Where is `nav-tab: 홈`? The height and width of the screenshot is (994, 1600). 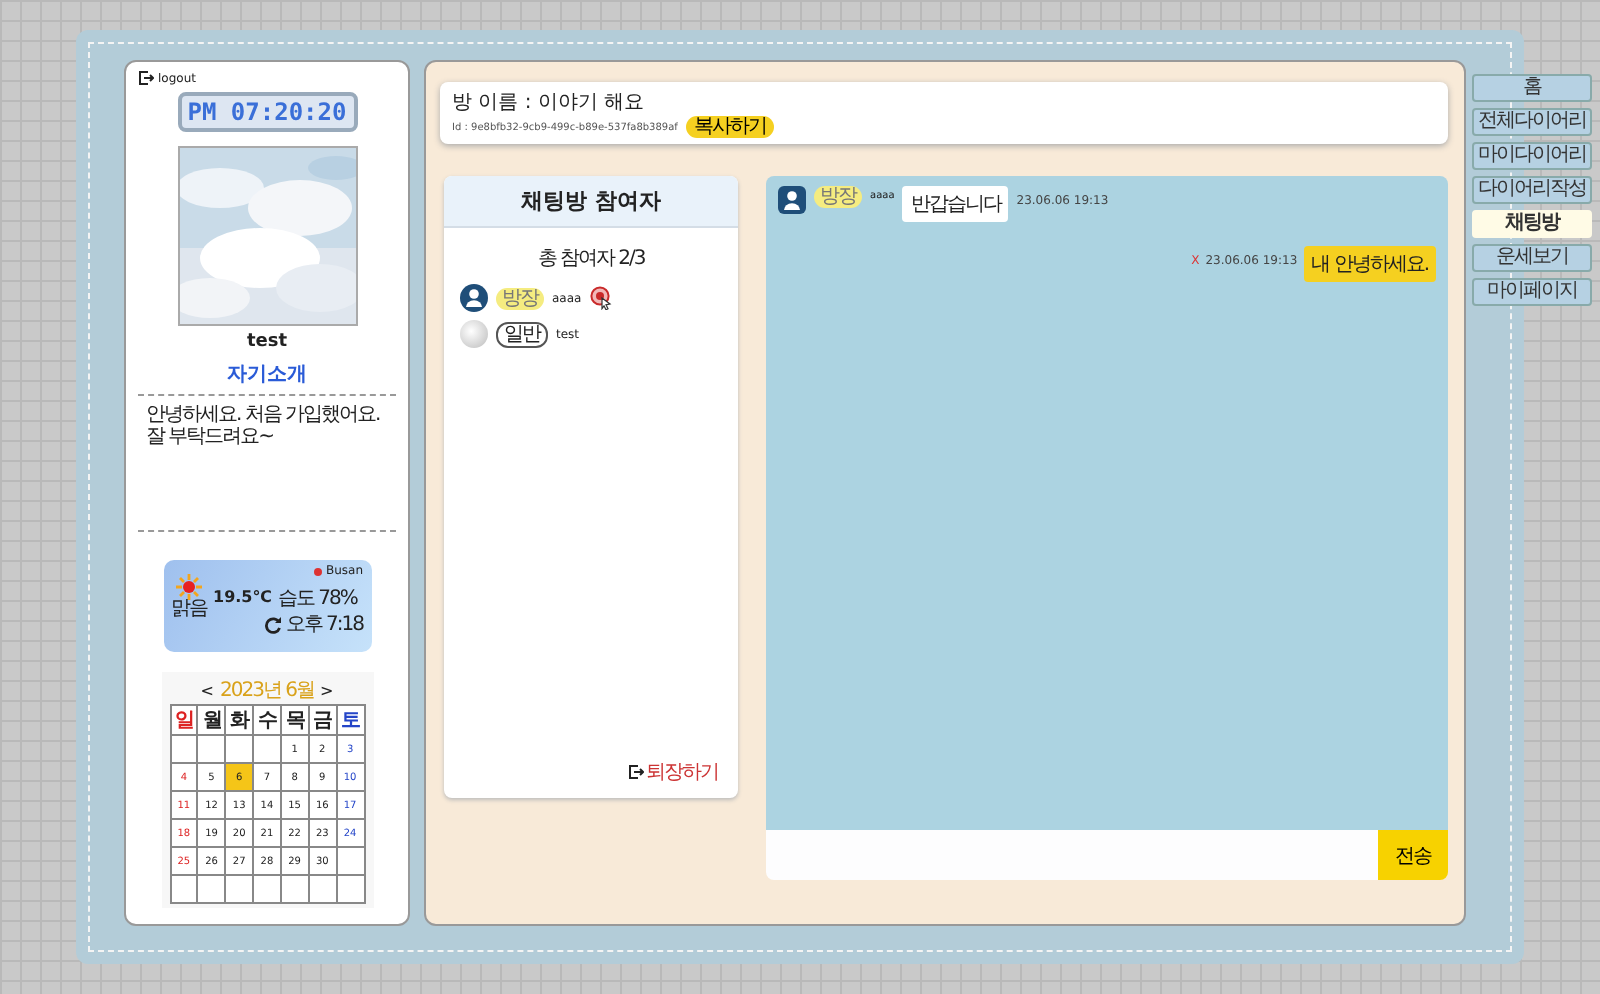 nav-tab: 홈 is located at coordinates (1532, 88).